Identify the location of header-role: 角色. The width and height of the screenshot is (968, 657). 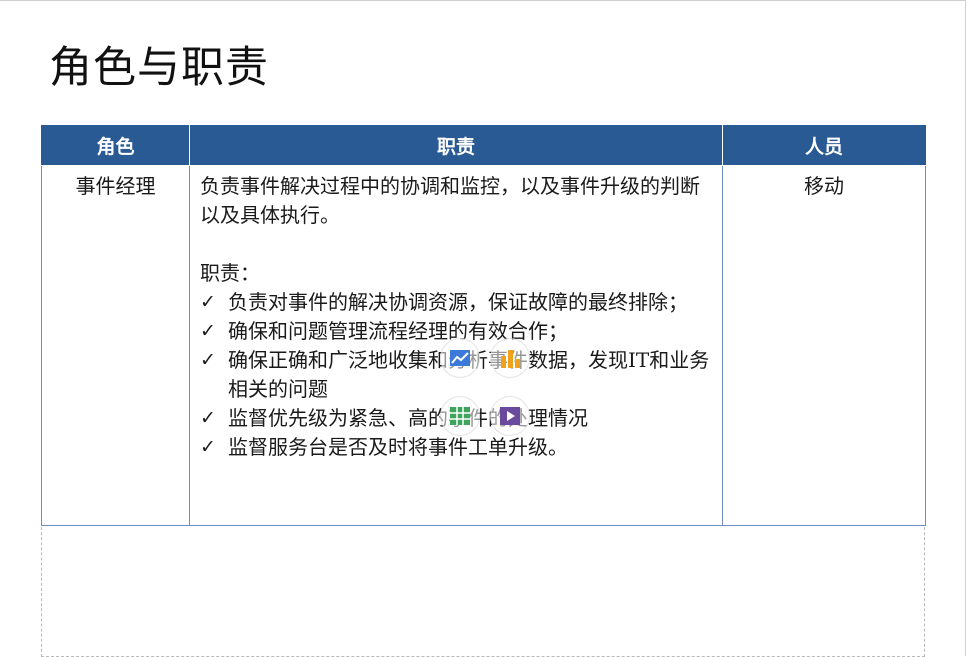
(115, 145).